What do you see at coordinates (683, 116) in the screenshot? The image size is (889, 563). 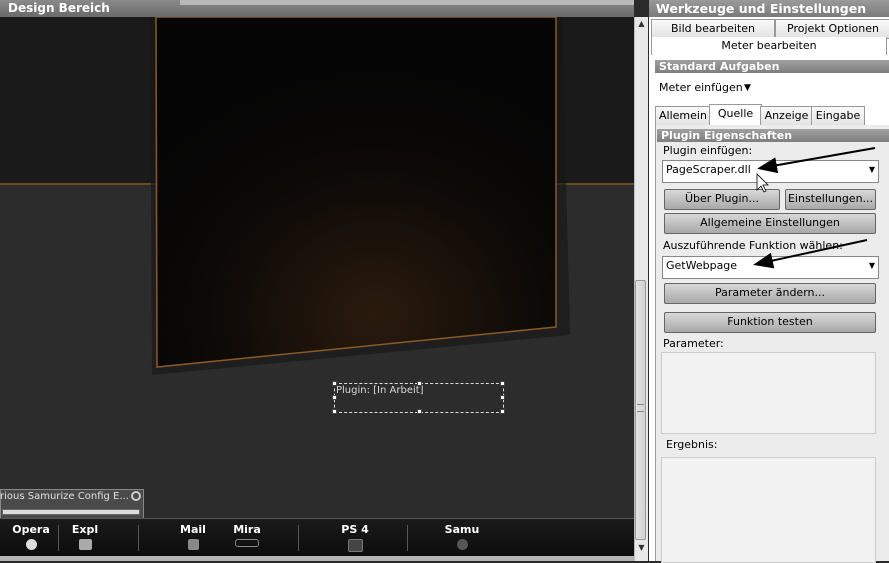 I see `subtab-allemein: Allemein` at bounding box center [683, 116].